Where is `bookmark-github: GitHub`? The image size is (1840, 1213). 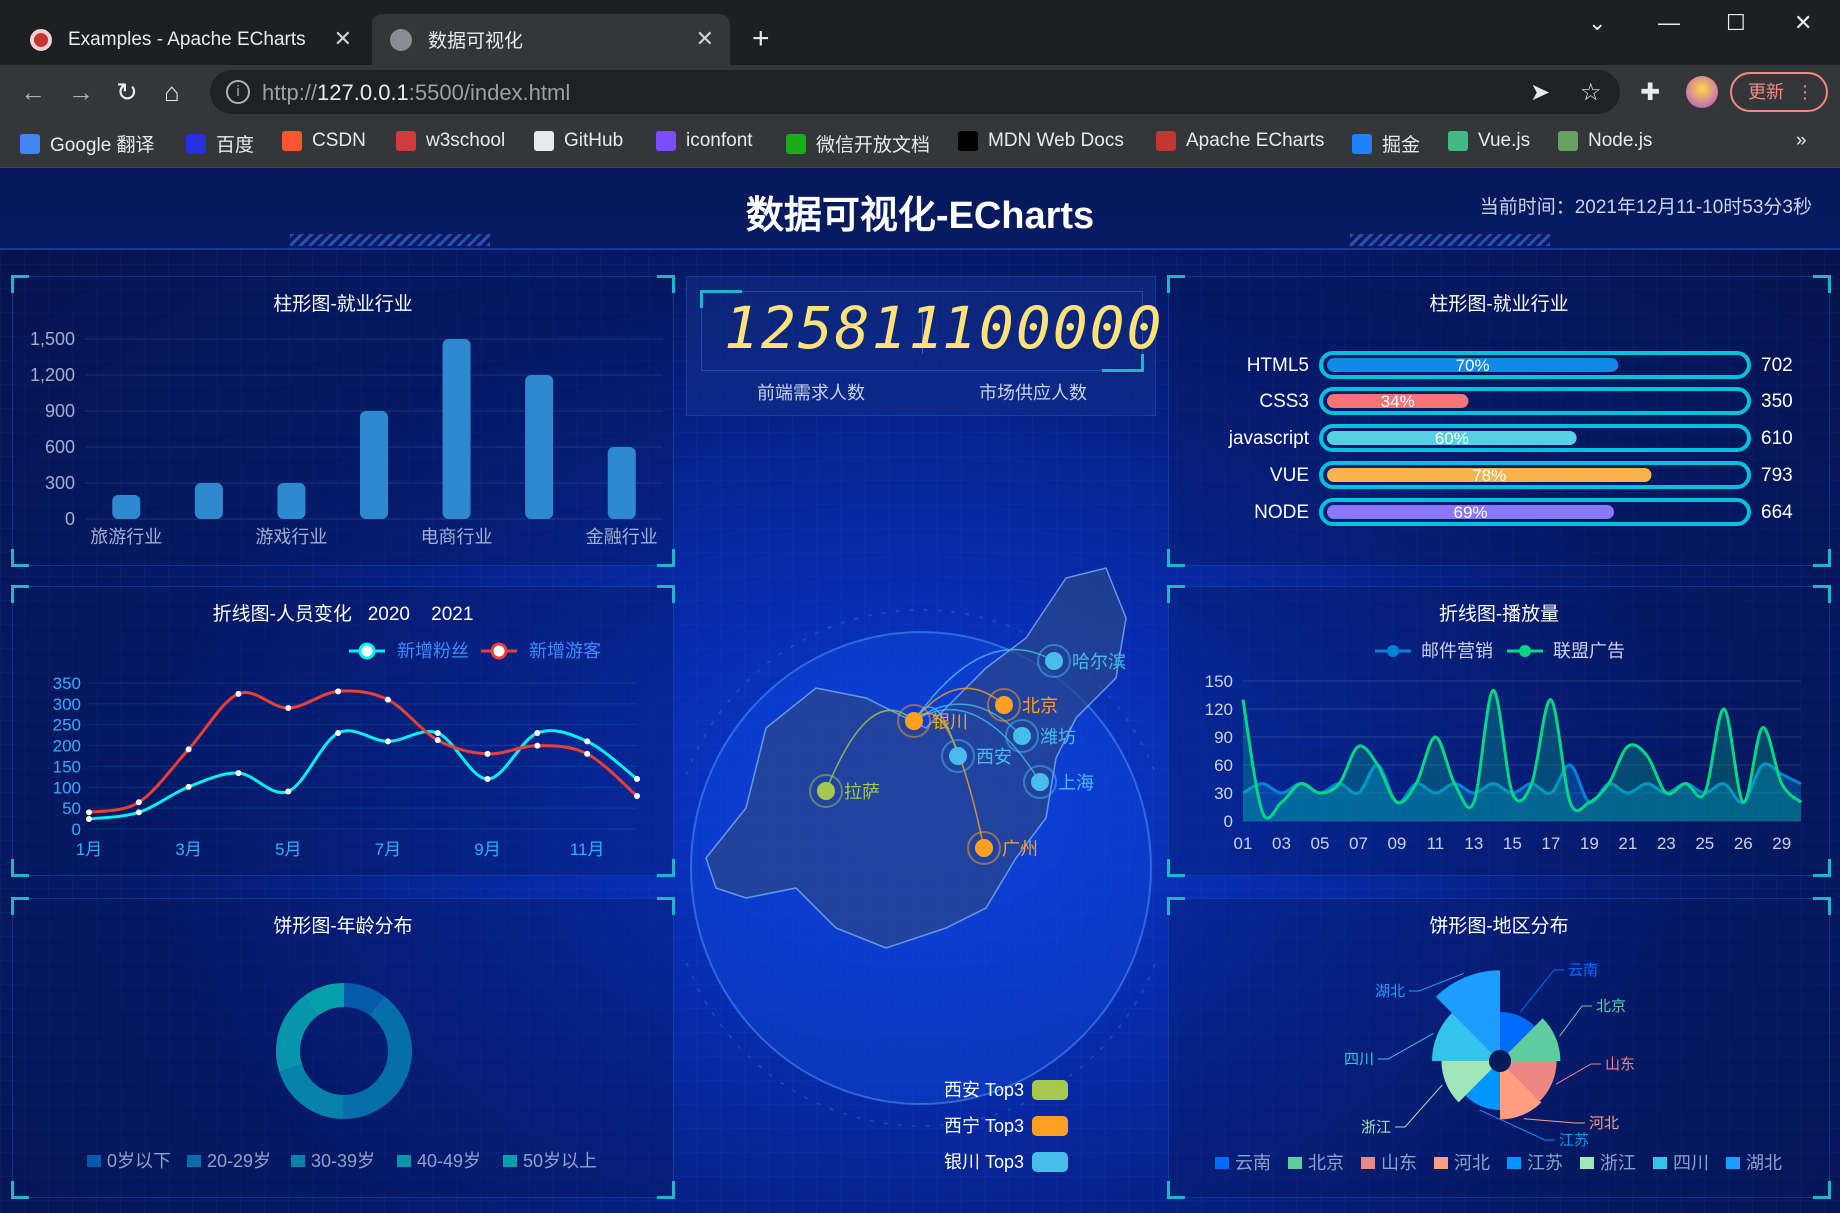 bookmark-github: GitHub is located at coordinates (578, 141).